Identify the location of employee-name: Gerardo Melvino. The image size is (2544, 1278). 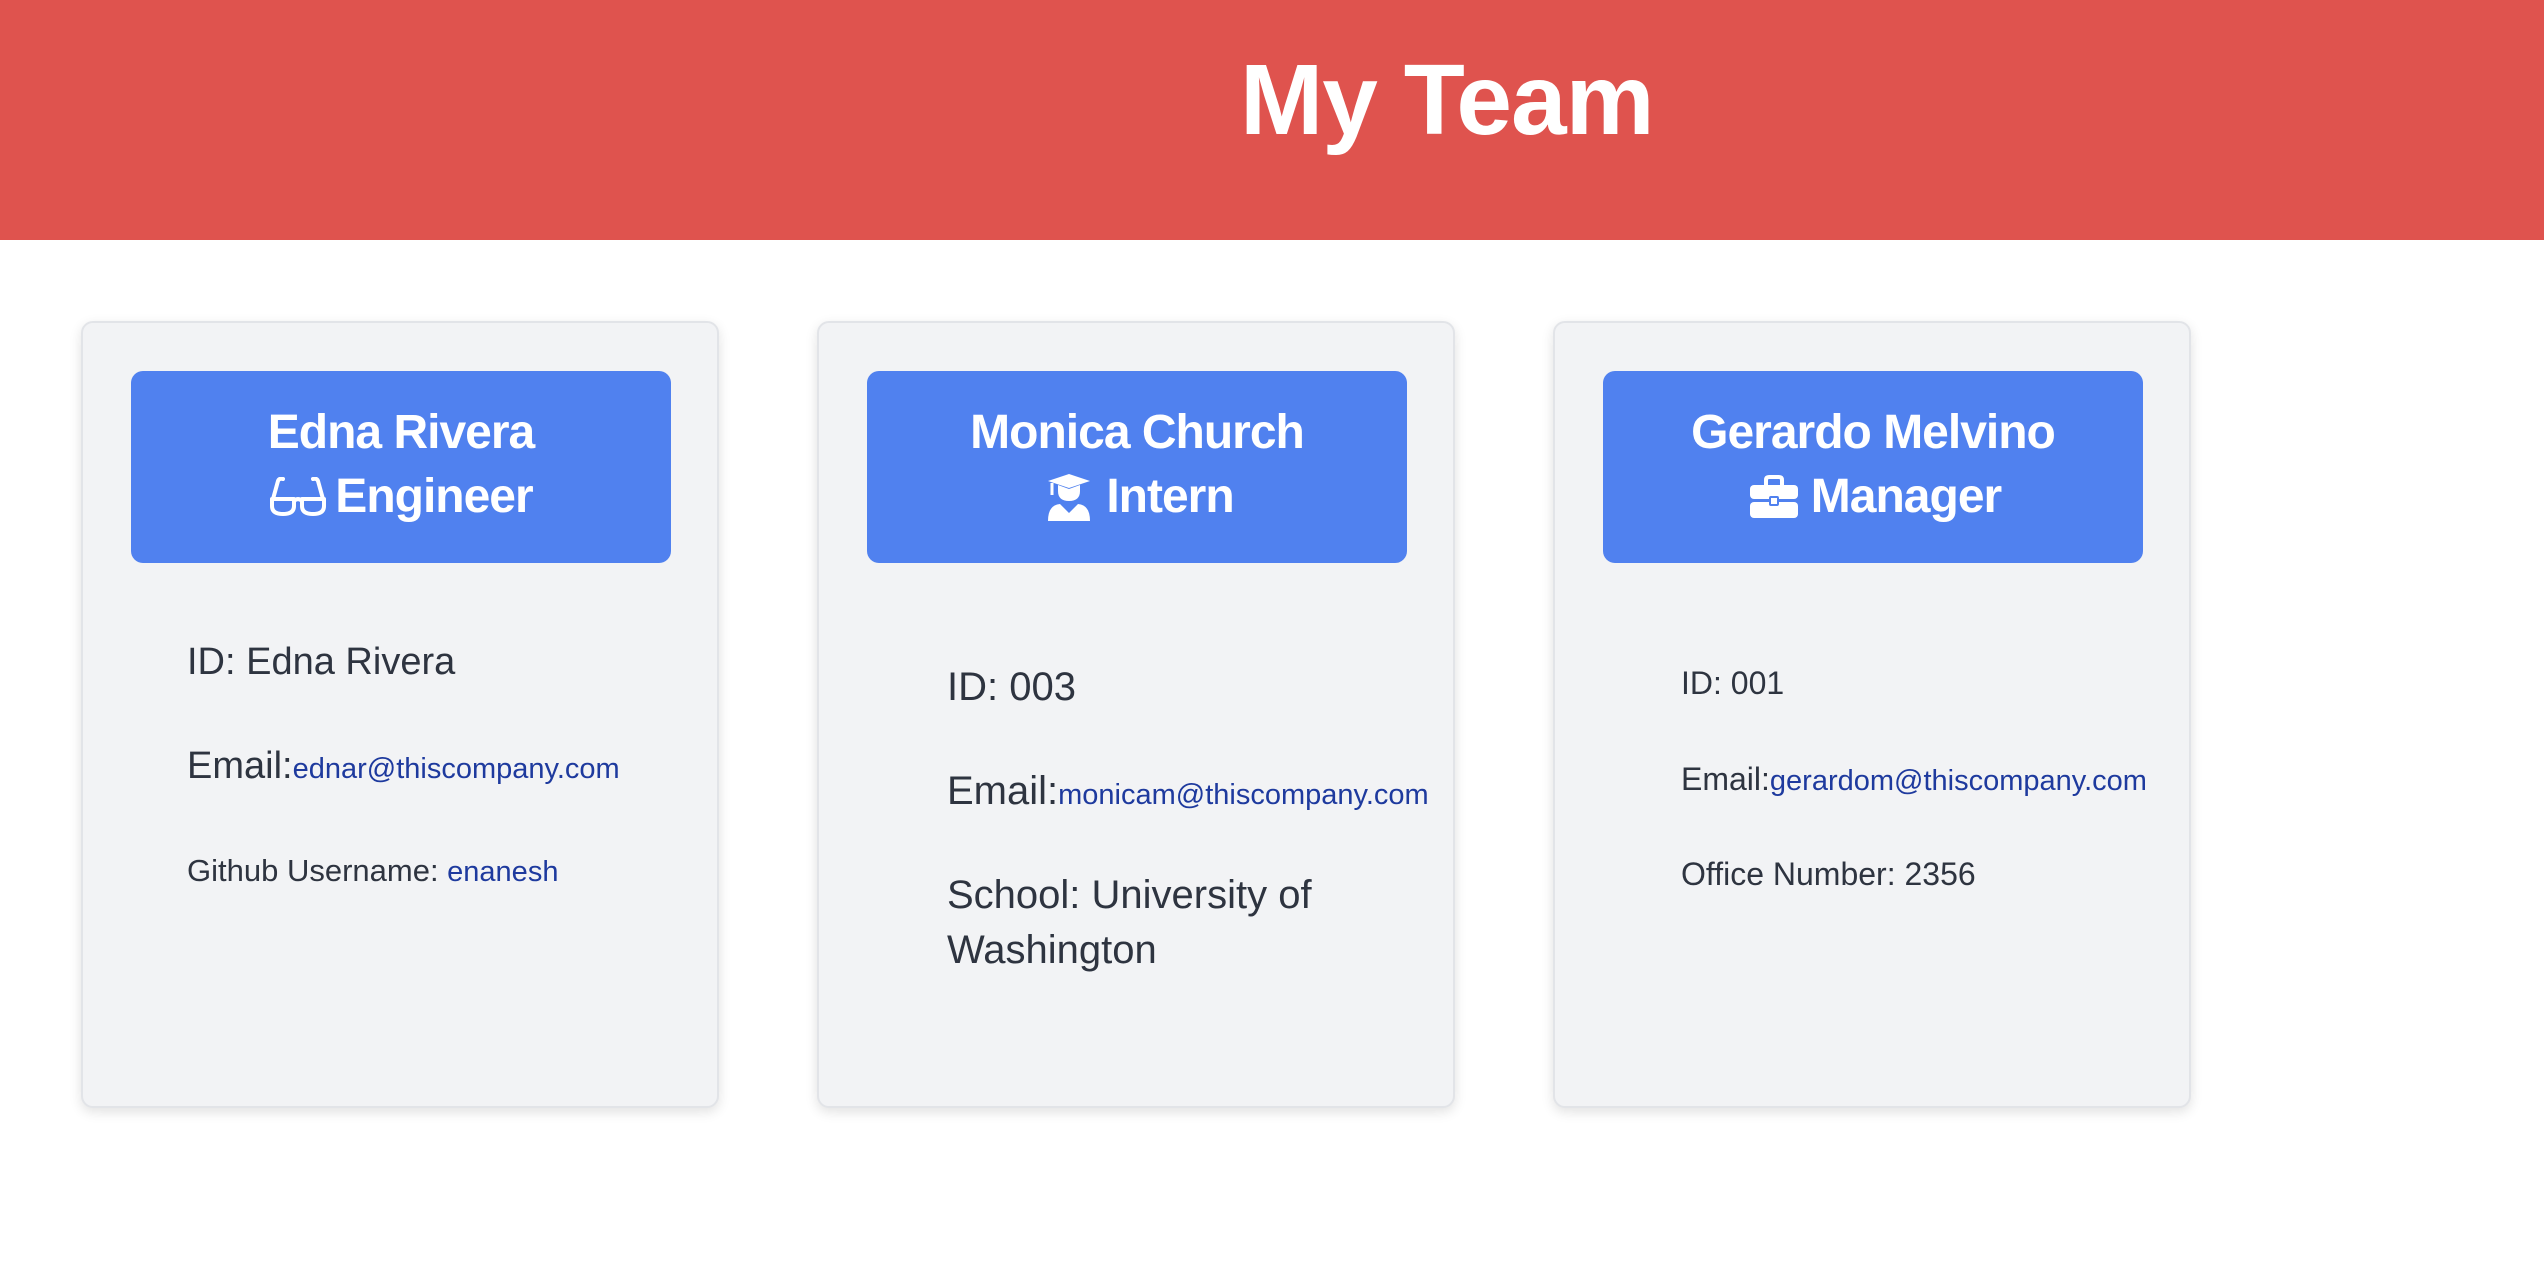
(1873, 432).